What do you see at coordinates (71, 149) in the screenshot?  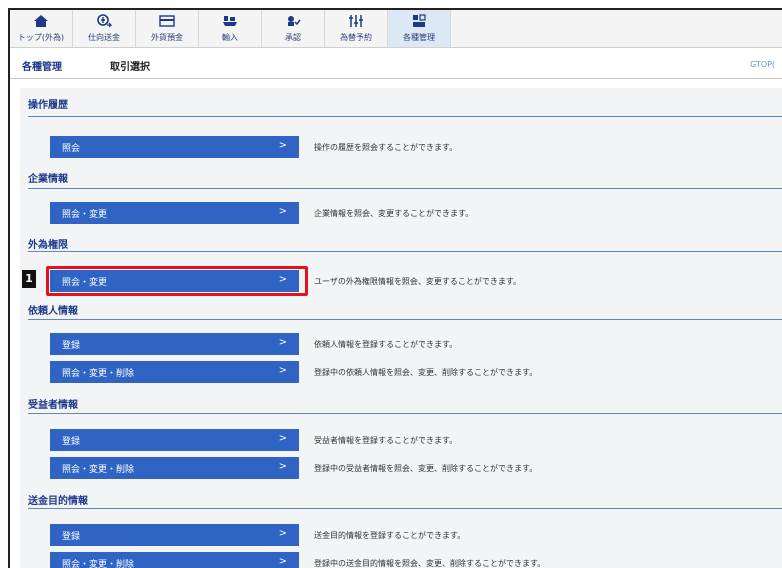 I see `button-label: 照会` at bounding box center [71, 149].